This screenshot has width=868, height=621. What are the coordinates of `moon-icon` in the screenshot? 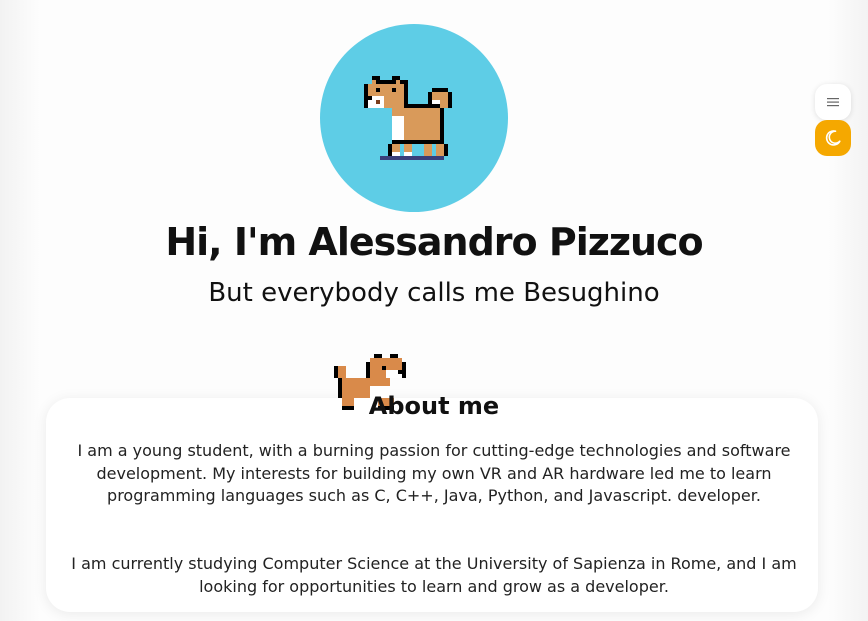 It's located at (833, 138).